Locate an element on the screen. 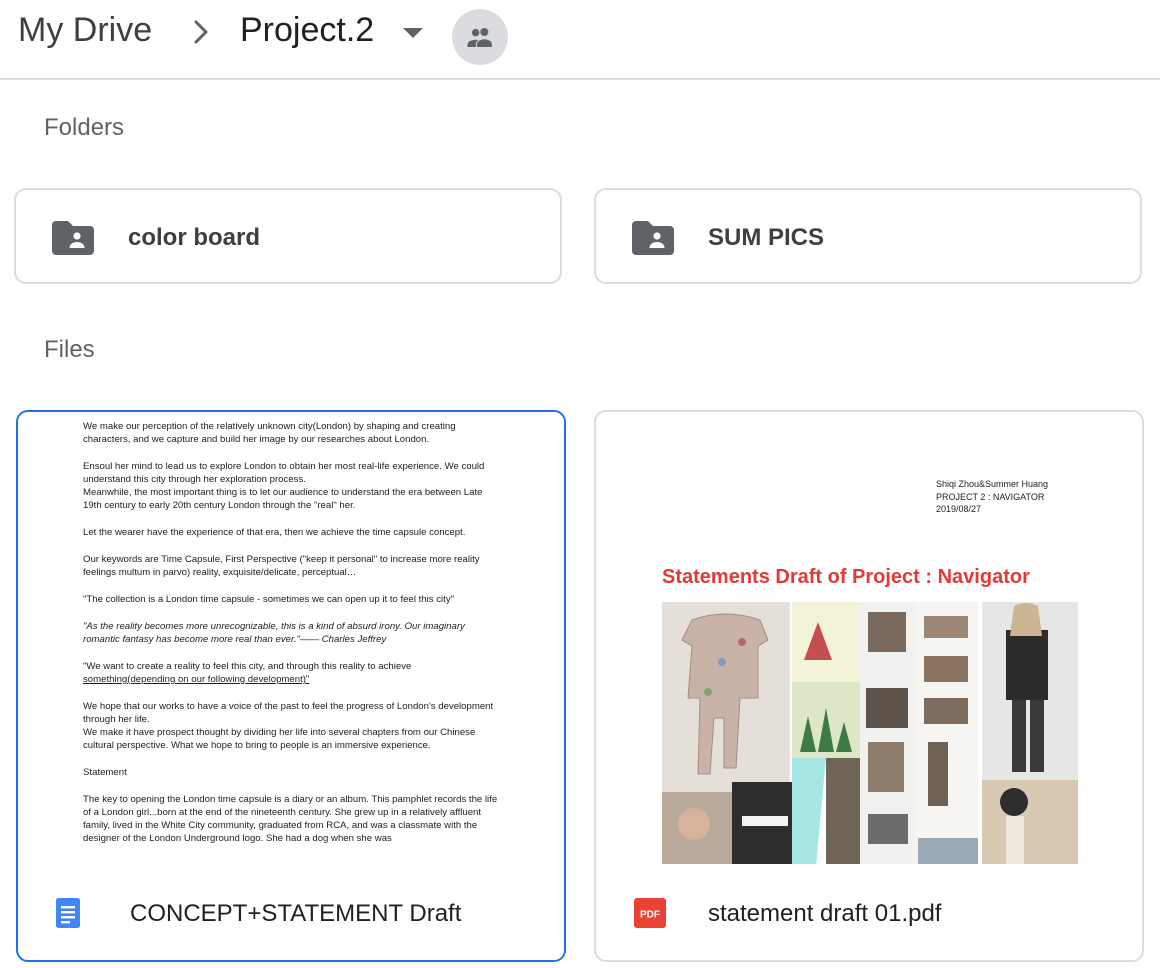 Image resolution: width=1160 pixels, height=968 pixels. pdf-preview-title: Statements Draft of Project : Navigator is located at coordinates (846, 577).